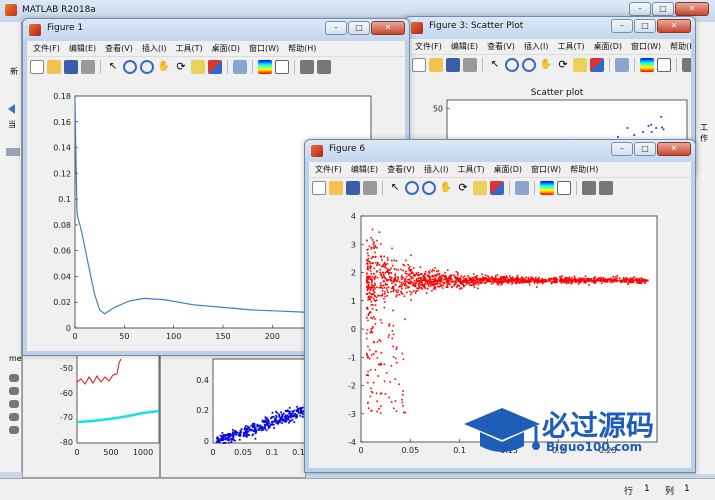 The width and height of the screenshot is (715, 500). Describe the element at coordinates (216, 30) in the screenshot. I see `figure1-titlebar: Figure 1 – □ ✕` at that location.